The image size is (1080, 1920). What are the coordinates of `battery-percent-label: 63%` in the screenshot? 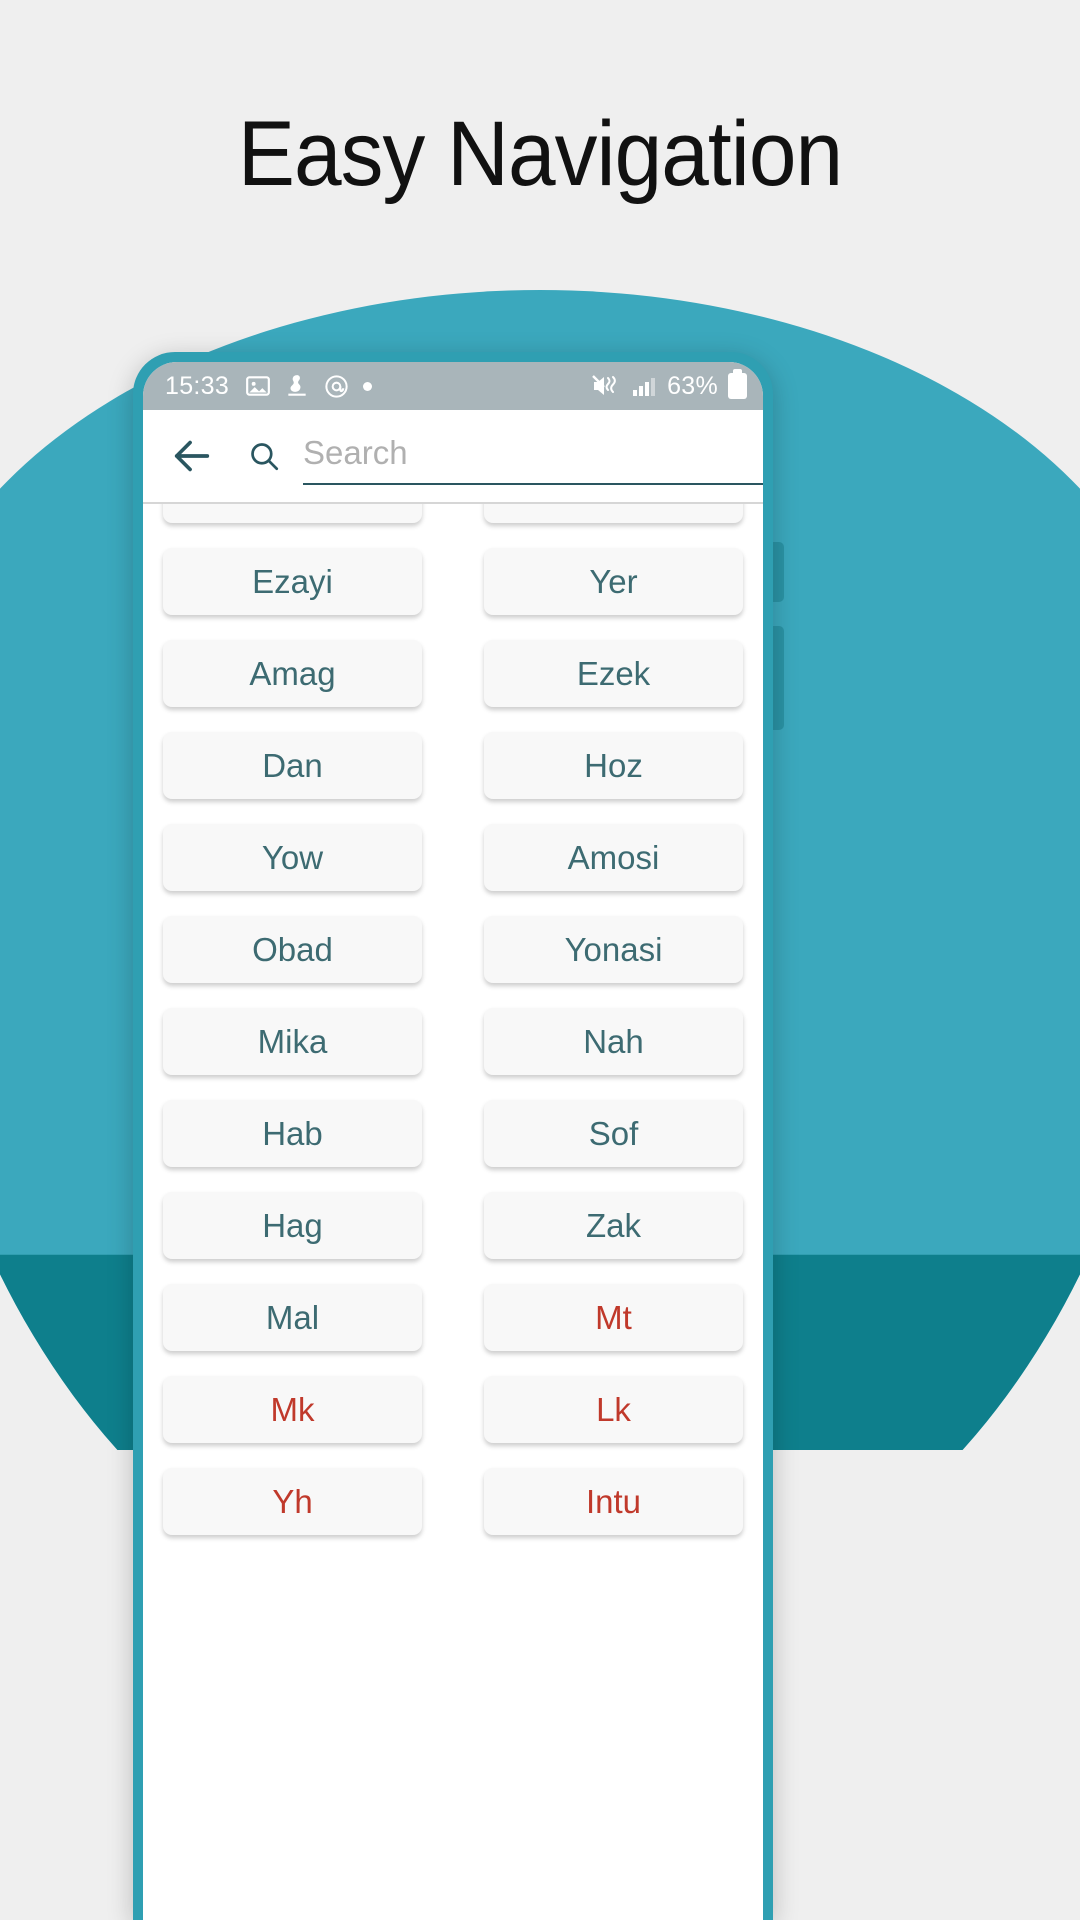 It's located at (692, 385).